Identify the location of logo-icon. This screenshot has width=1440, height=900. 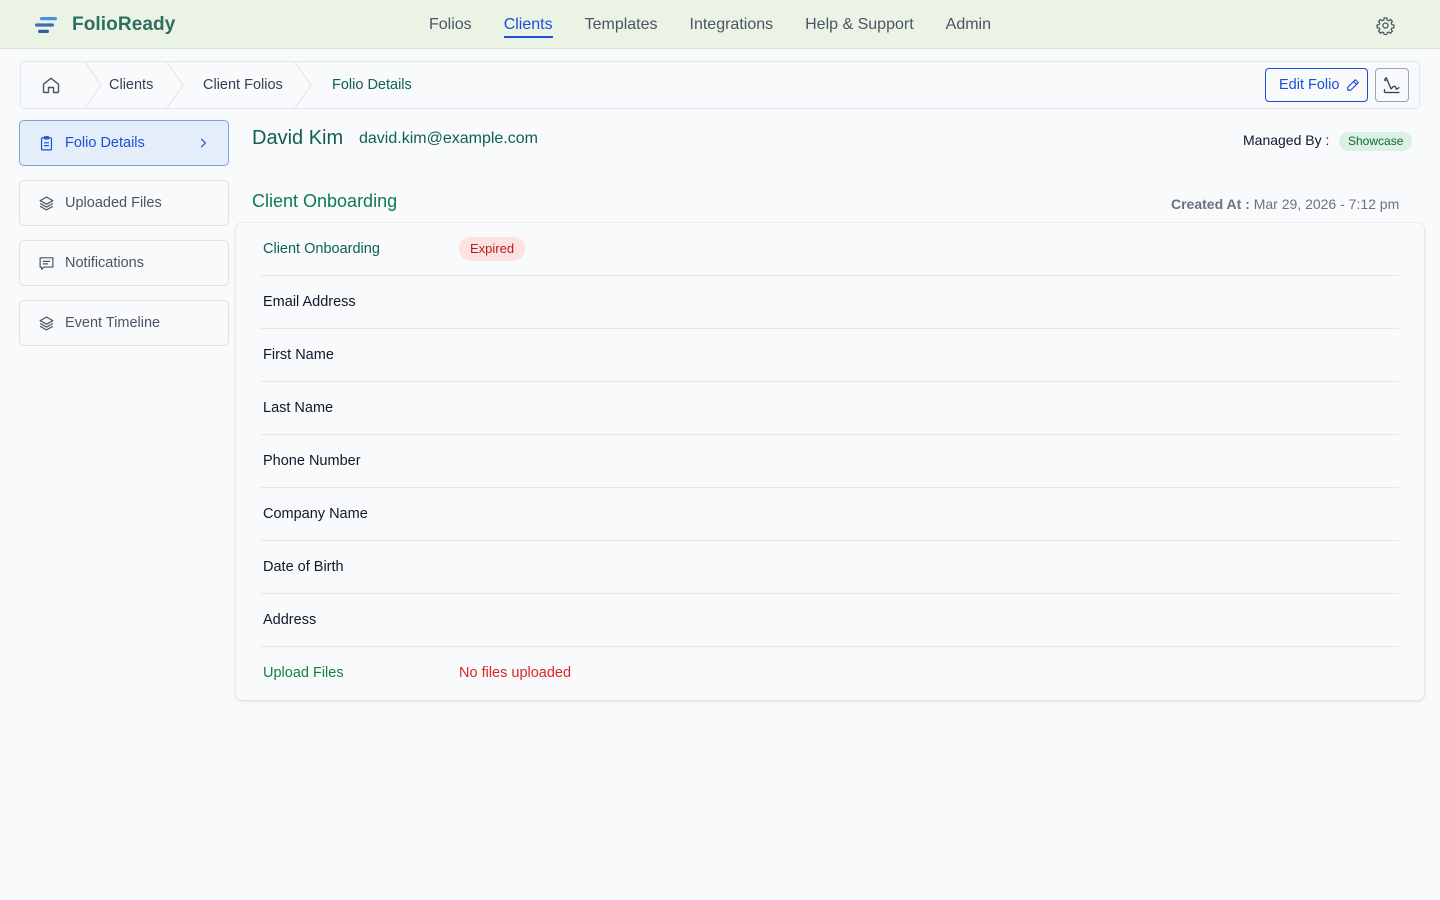
(46, 25).